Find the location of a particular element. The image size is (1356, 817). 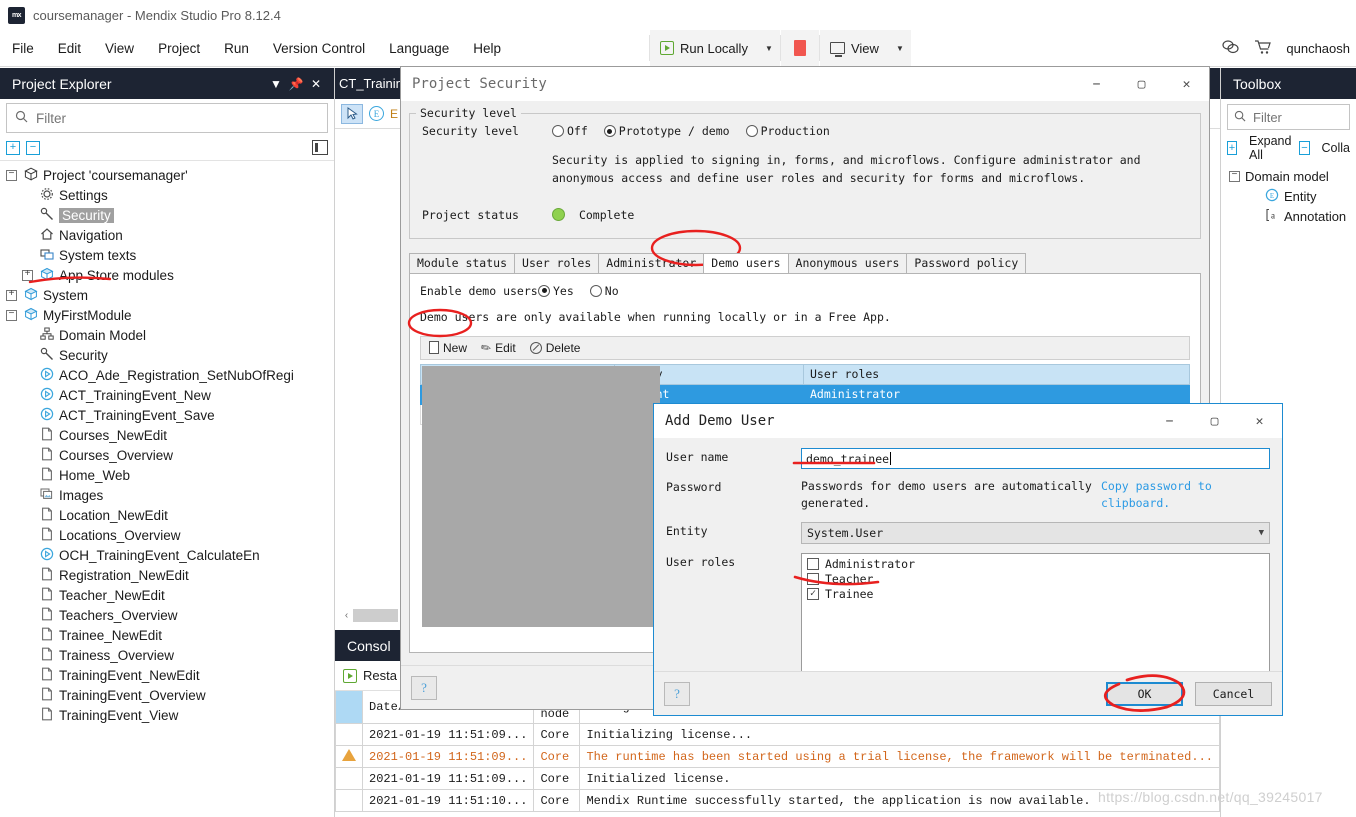

tree-item-images: Images is located at coordinates (167, 495).